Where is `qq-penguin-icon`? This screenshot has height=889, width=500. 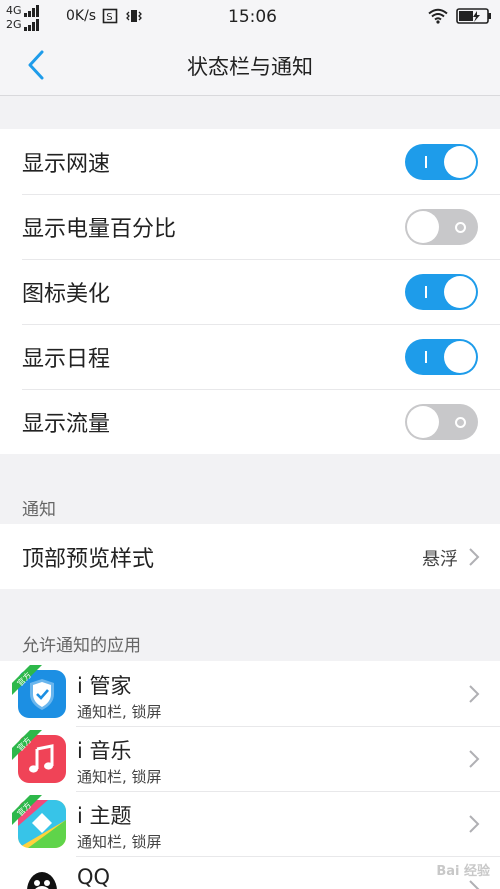 qq-penguin-icon is located at coordinates (42, 877).